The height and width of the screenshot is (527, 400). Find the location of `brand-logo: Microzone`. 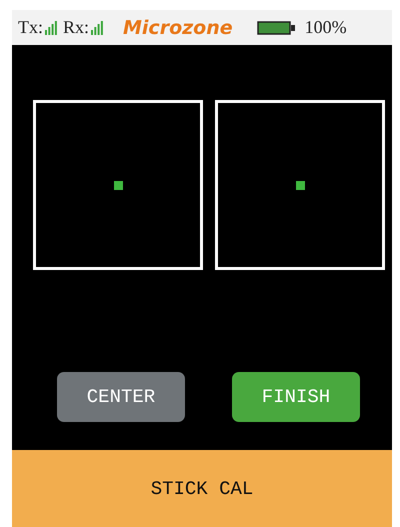

brand-logo: Microzone is located at coordinates (178, 27).